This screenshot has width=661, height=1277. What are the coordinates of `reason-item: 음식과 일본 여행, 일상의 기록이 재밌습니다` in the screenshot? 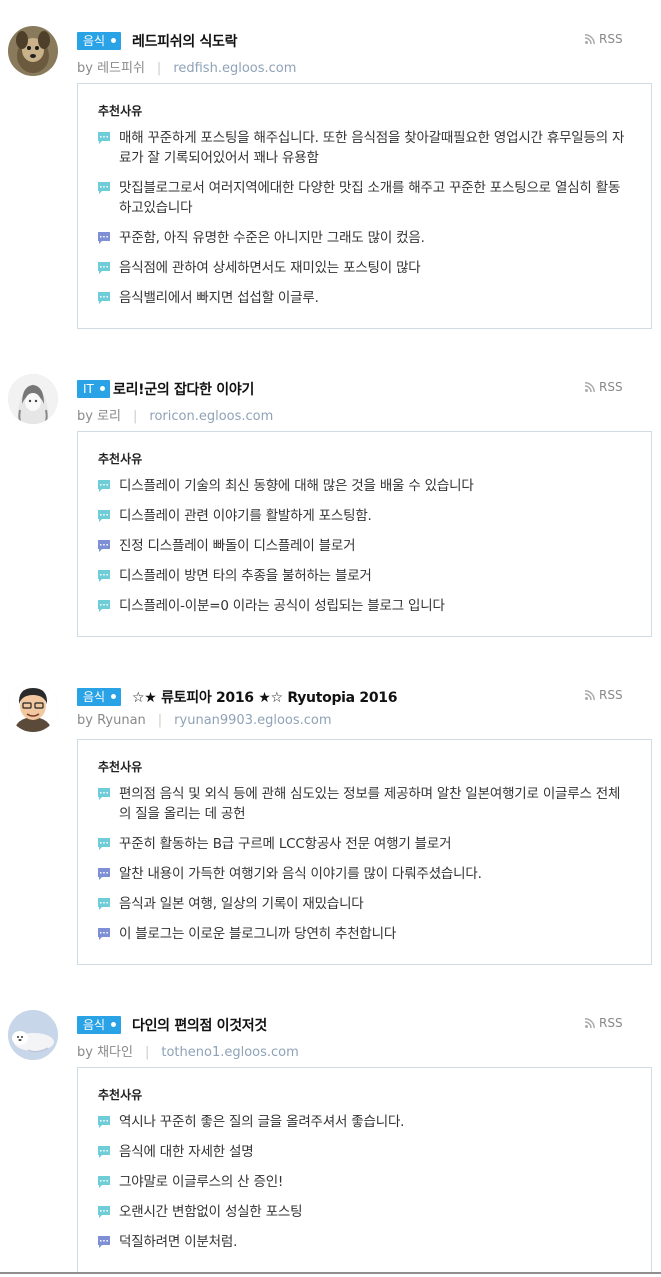 It's located at (364, 904).